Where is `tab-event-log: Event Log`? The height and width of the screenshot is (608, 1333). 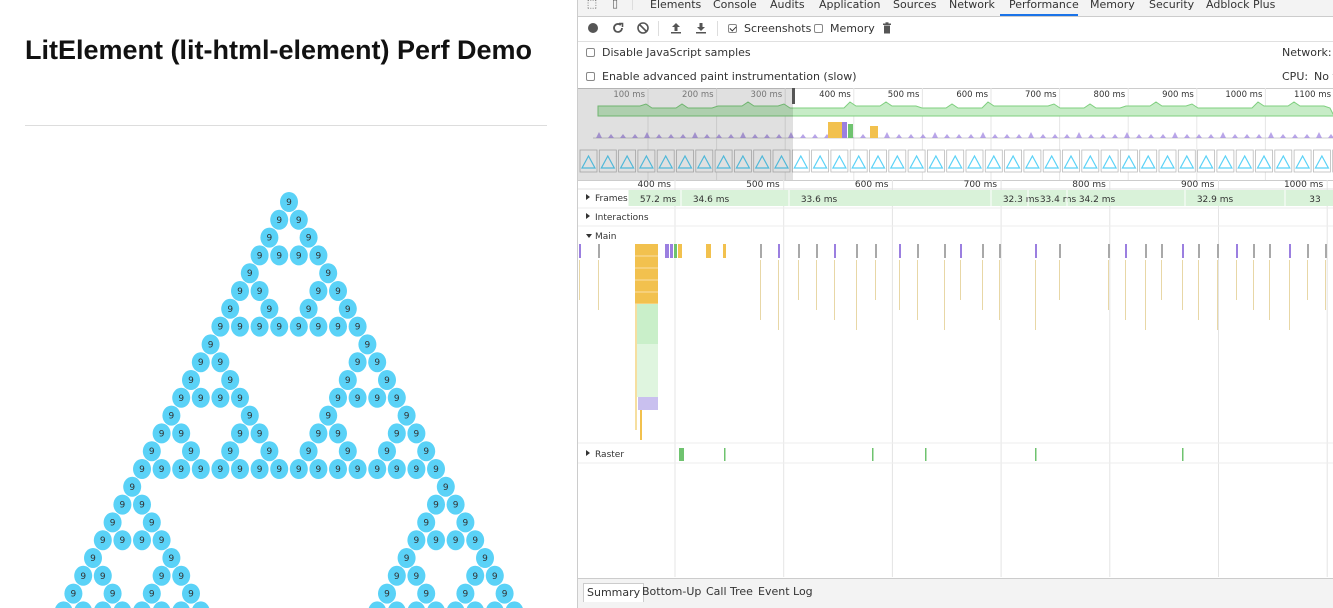 tab-event-log: Event Log is located at coordinates (785, 592).